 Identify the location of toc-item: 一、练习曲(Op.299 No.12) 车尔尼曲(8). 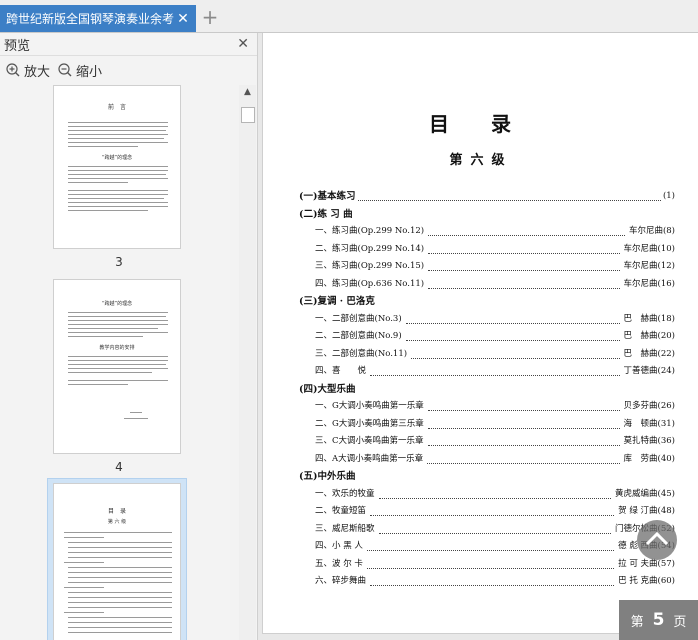
(487, 232).